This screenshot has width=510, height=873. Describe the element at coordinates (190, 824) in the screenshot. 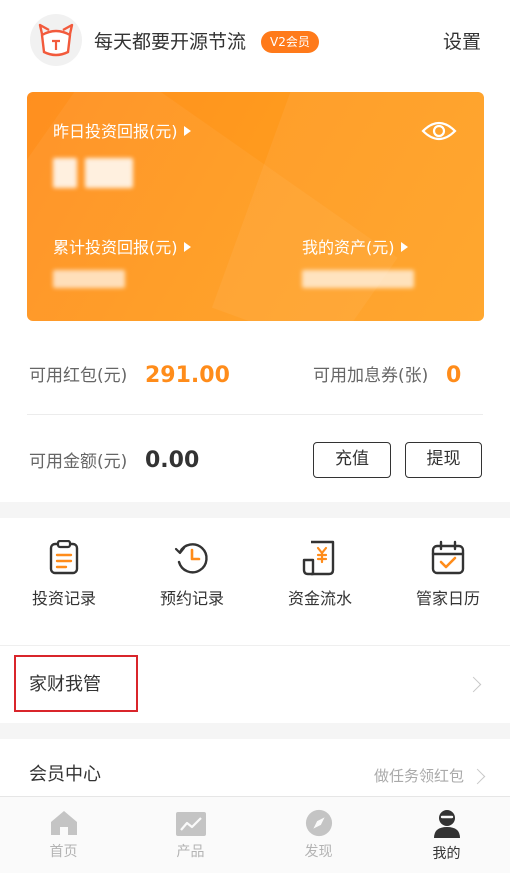

I see `chart-icon` at that location.